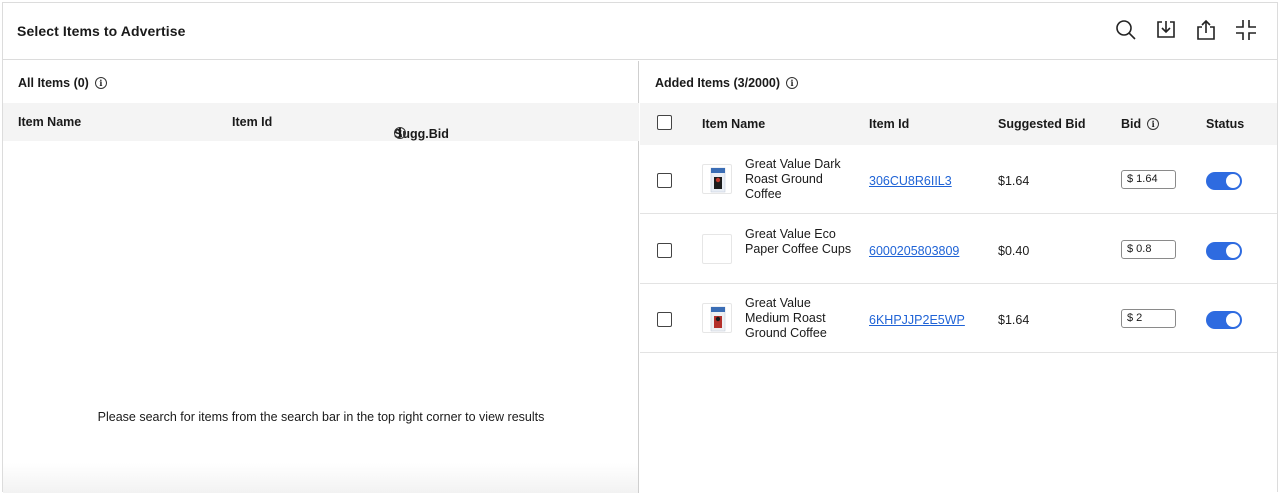 Image resolution: width=1280 pixels, height=493 pixels. I want to click on column-bid-label: Bid, so click(1131, 124).